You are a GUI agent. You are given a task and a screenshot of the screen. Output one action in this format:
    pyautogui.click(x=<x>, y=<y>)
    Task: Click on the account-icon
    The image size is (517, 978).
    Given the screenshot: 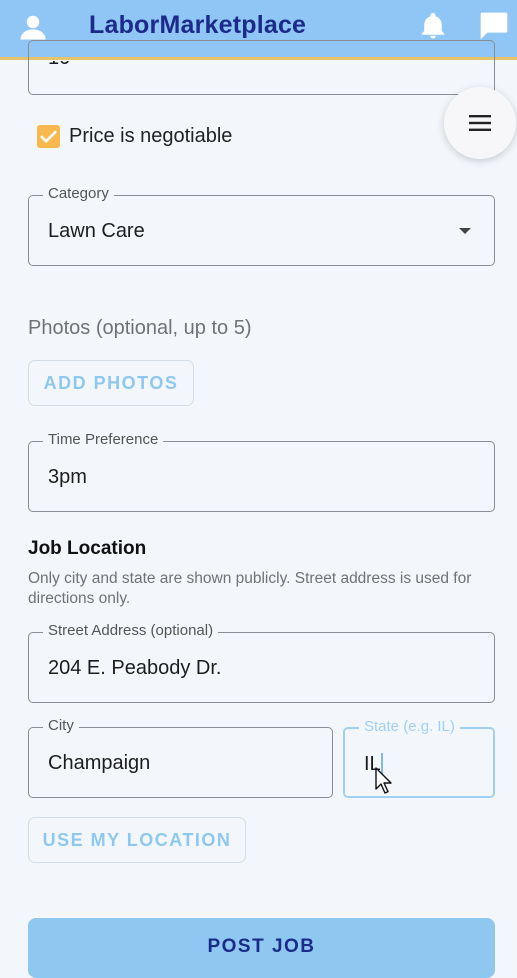 What is the action you would take?
    pyautogui.click(x=33, y=27)
    